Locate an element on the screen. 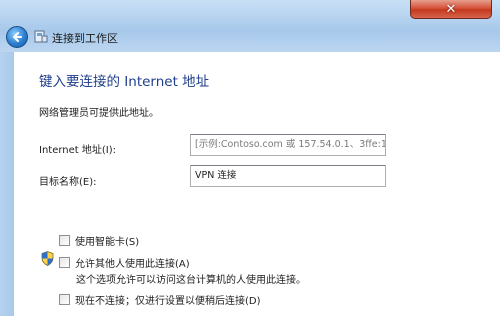 This screenshot has height=316, width=500. smartcard-checkbox is located at coordinates (64, 240).